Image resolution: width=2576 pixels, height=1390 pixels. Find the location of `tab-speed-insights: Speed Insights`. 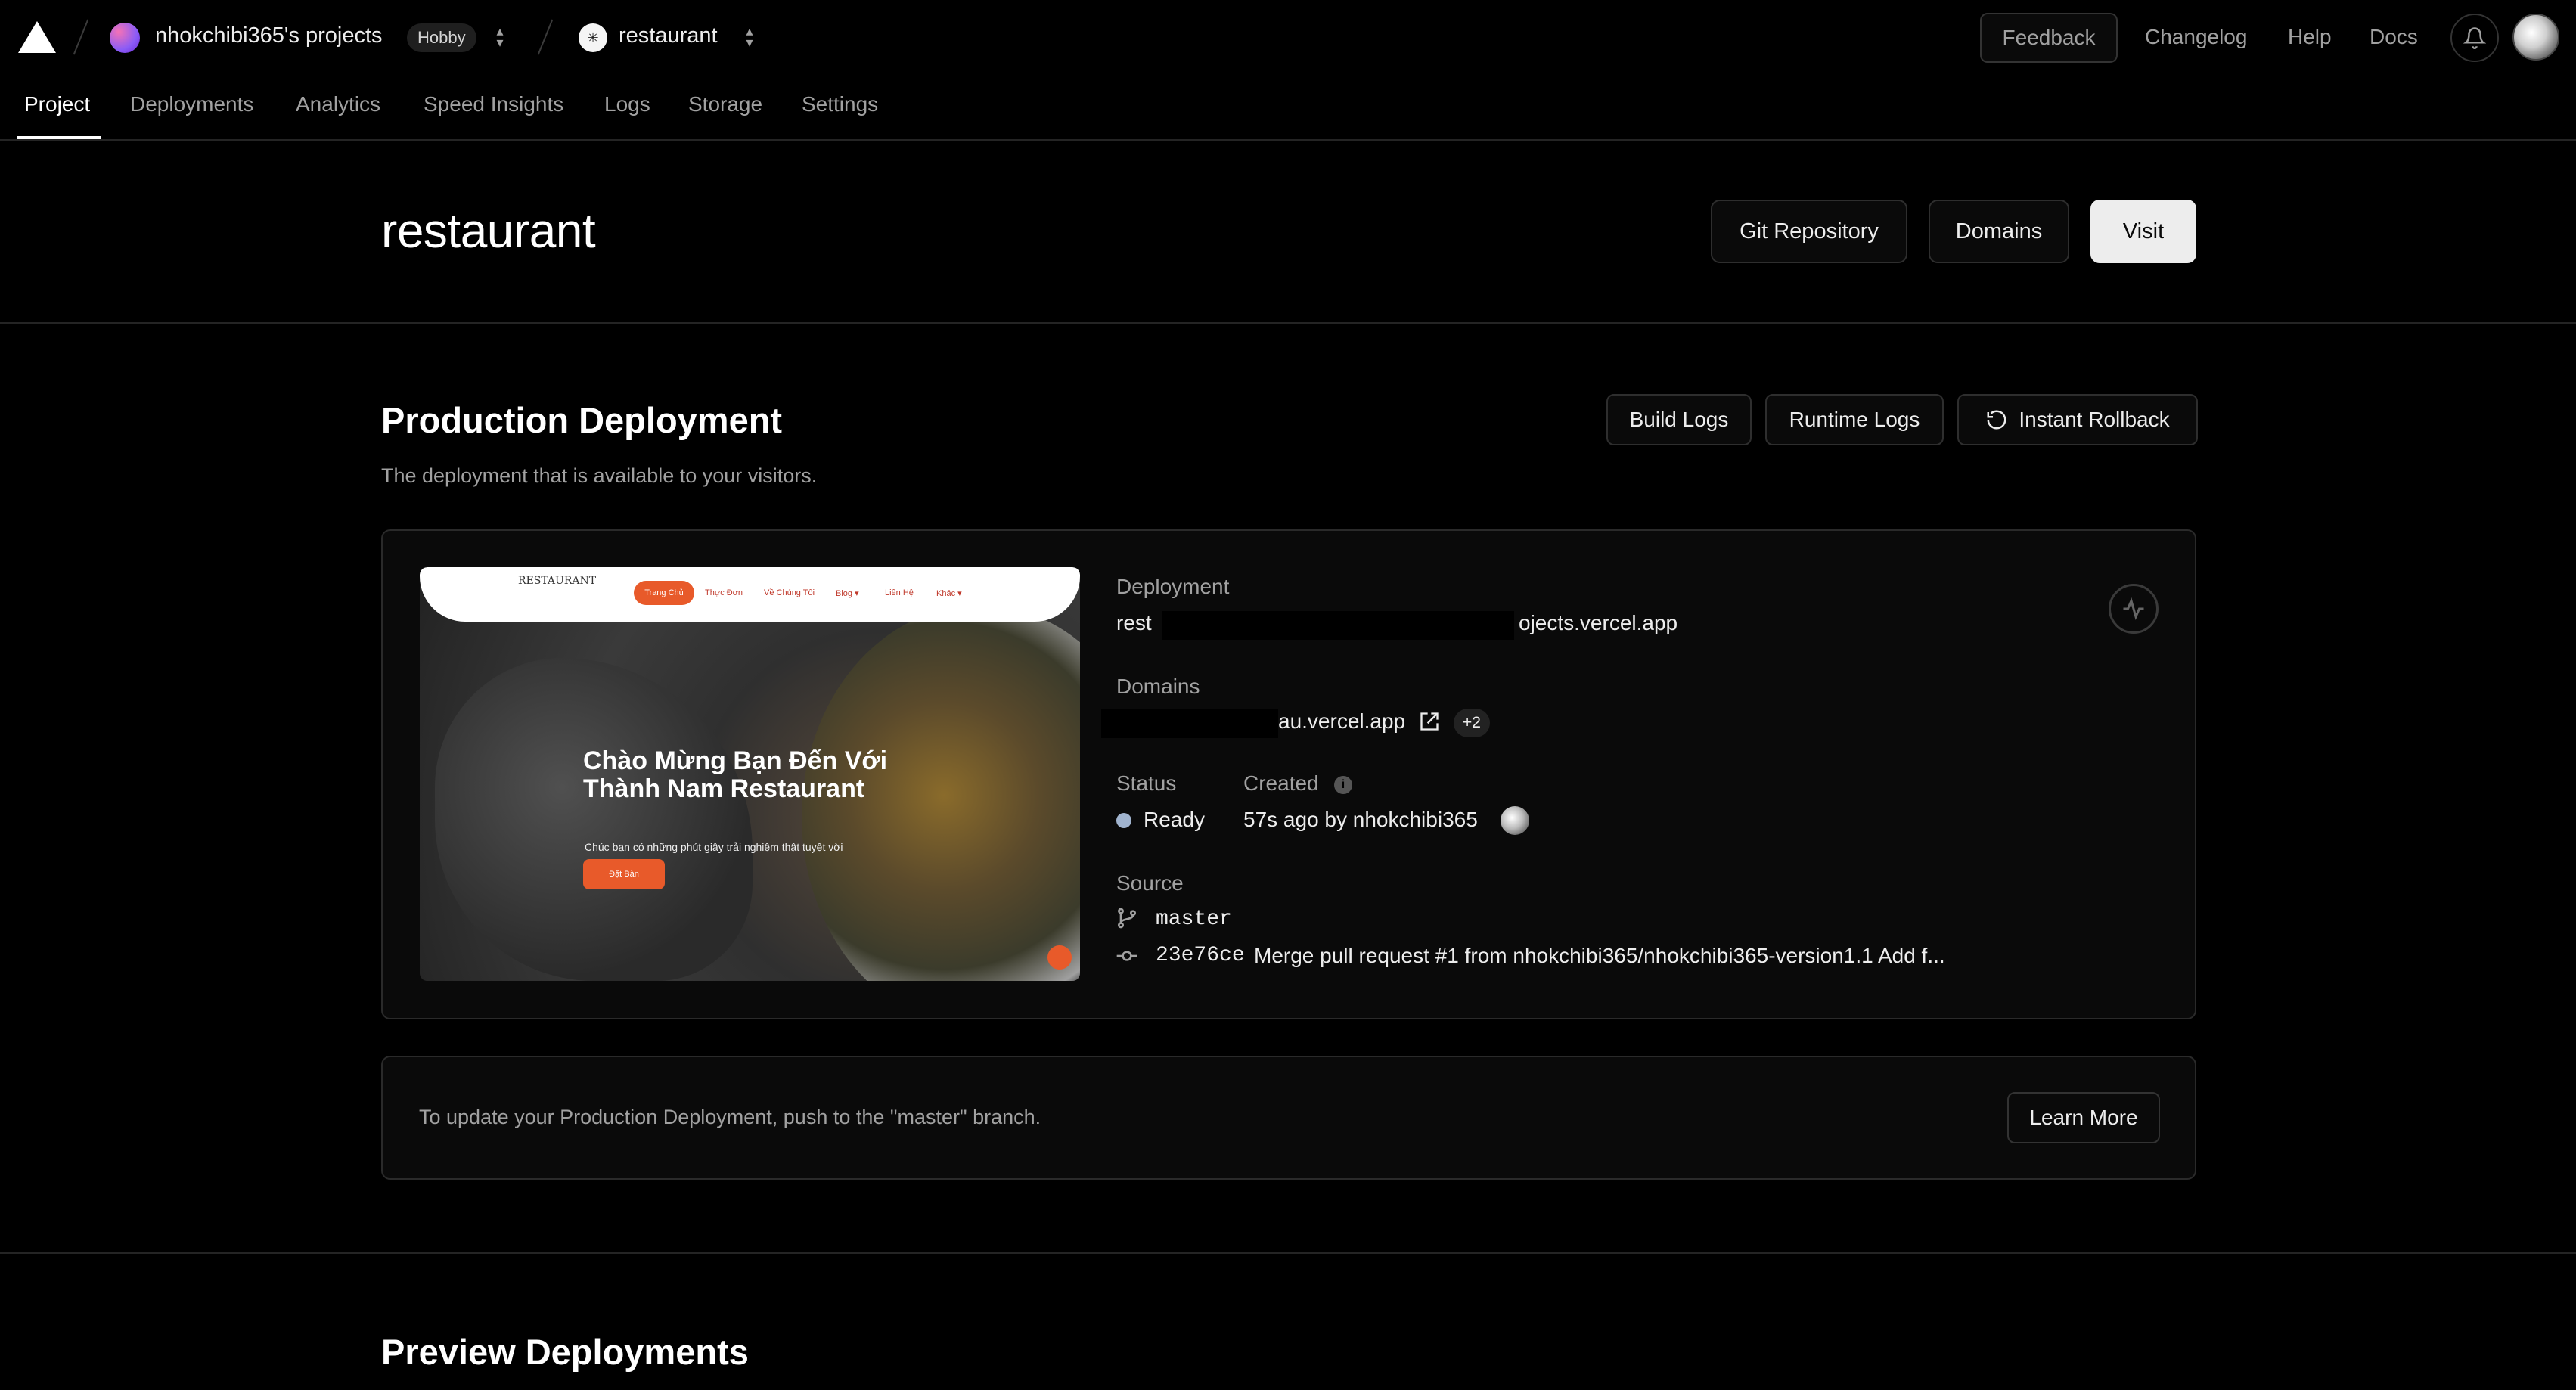

tab-speed-insights: Speed Insights is located at coordinates (493, 104).